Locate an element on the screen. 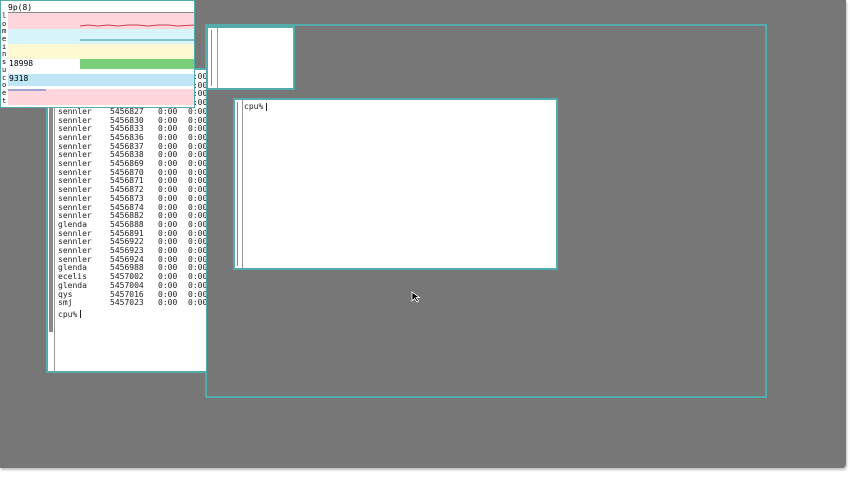  tlb-graph is located at coordinates (101, 97).